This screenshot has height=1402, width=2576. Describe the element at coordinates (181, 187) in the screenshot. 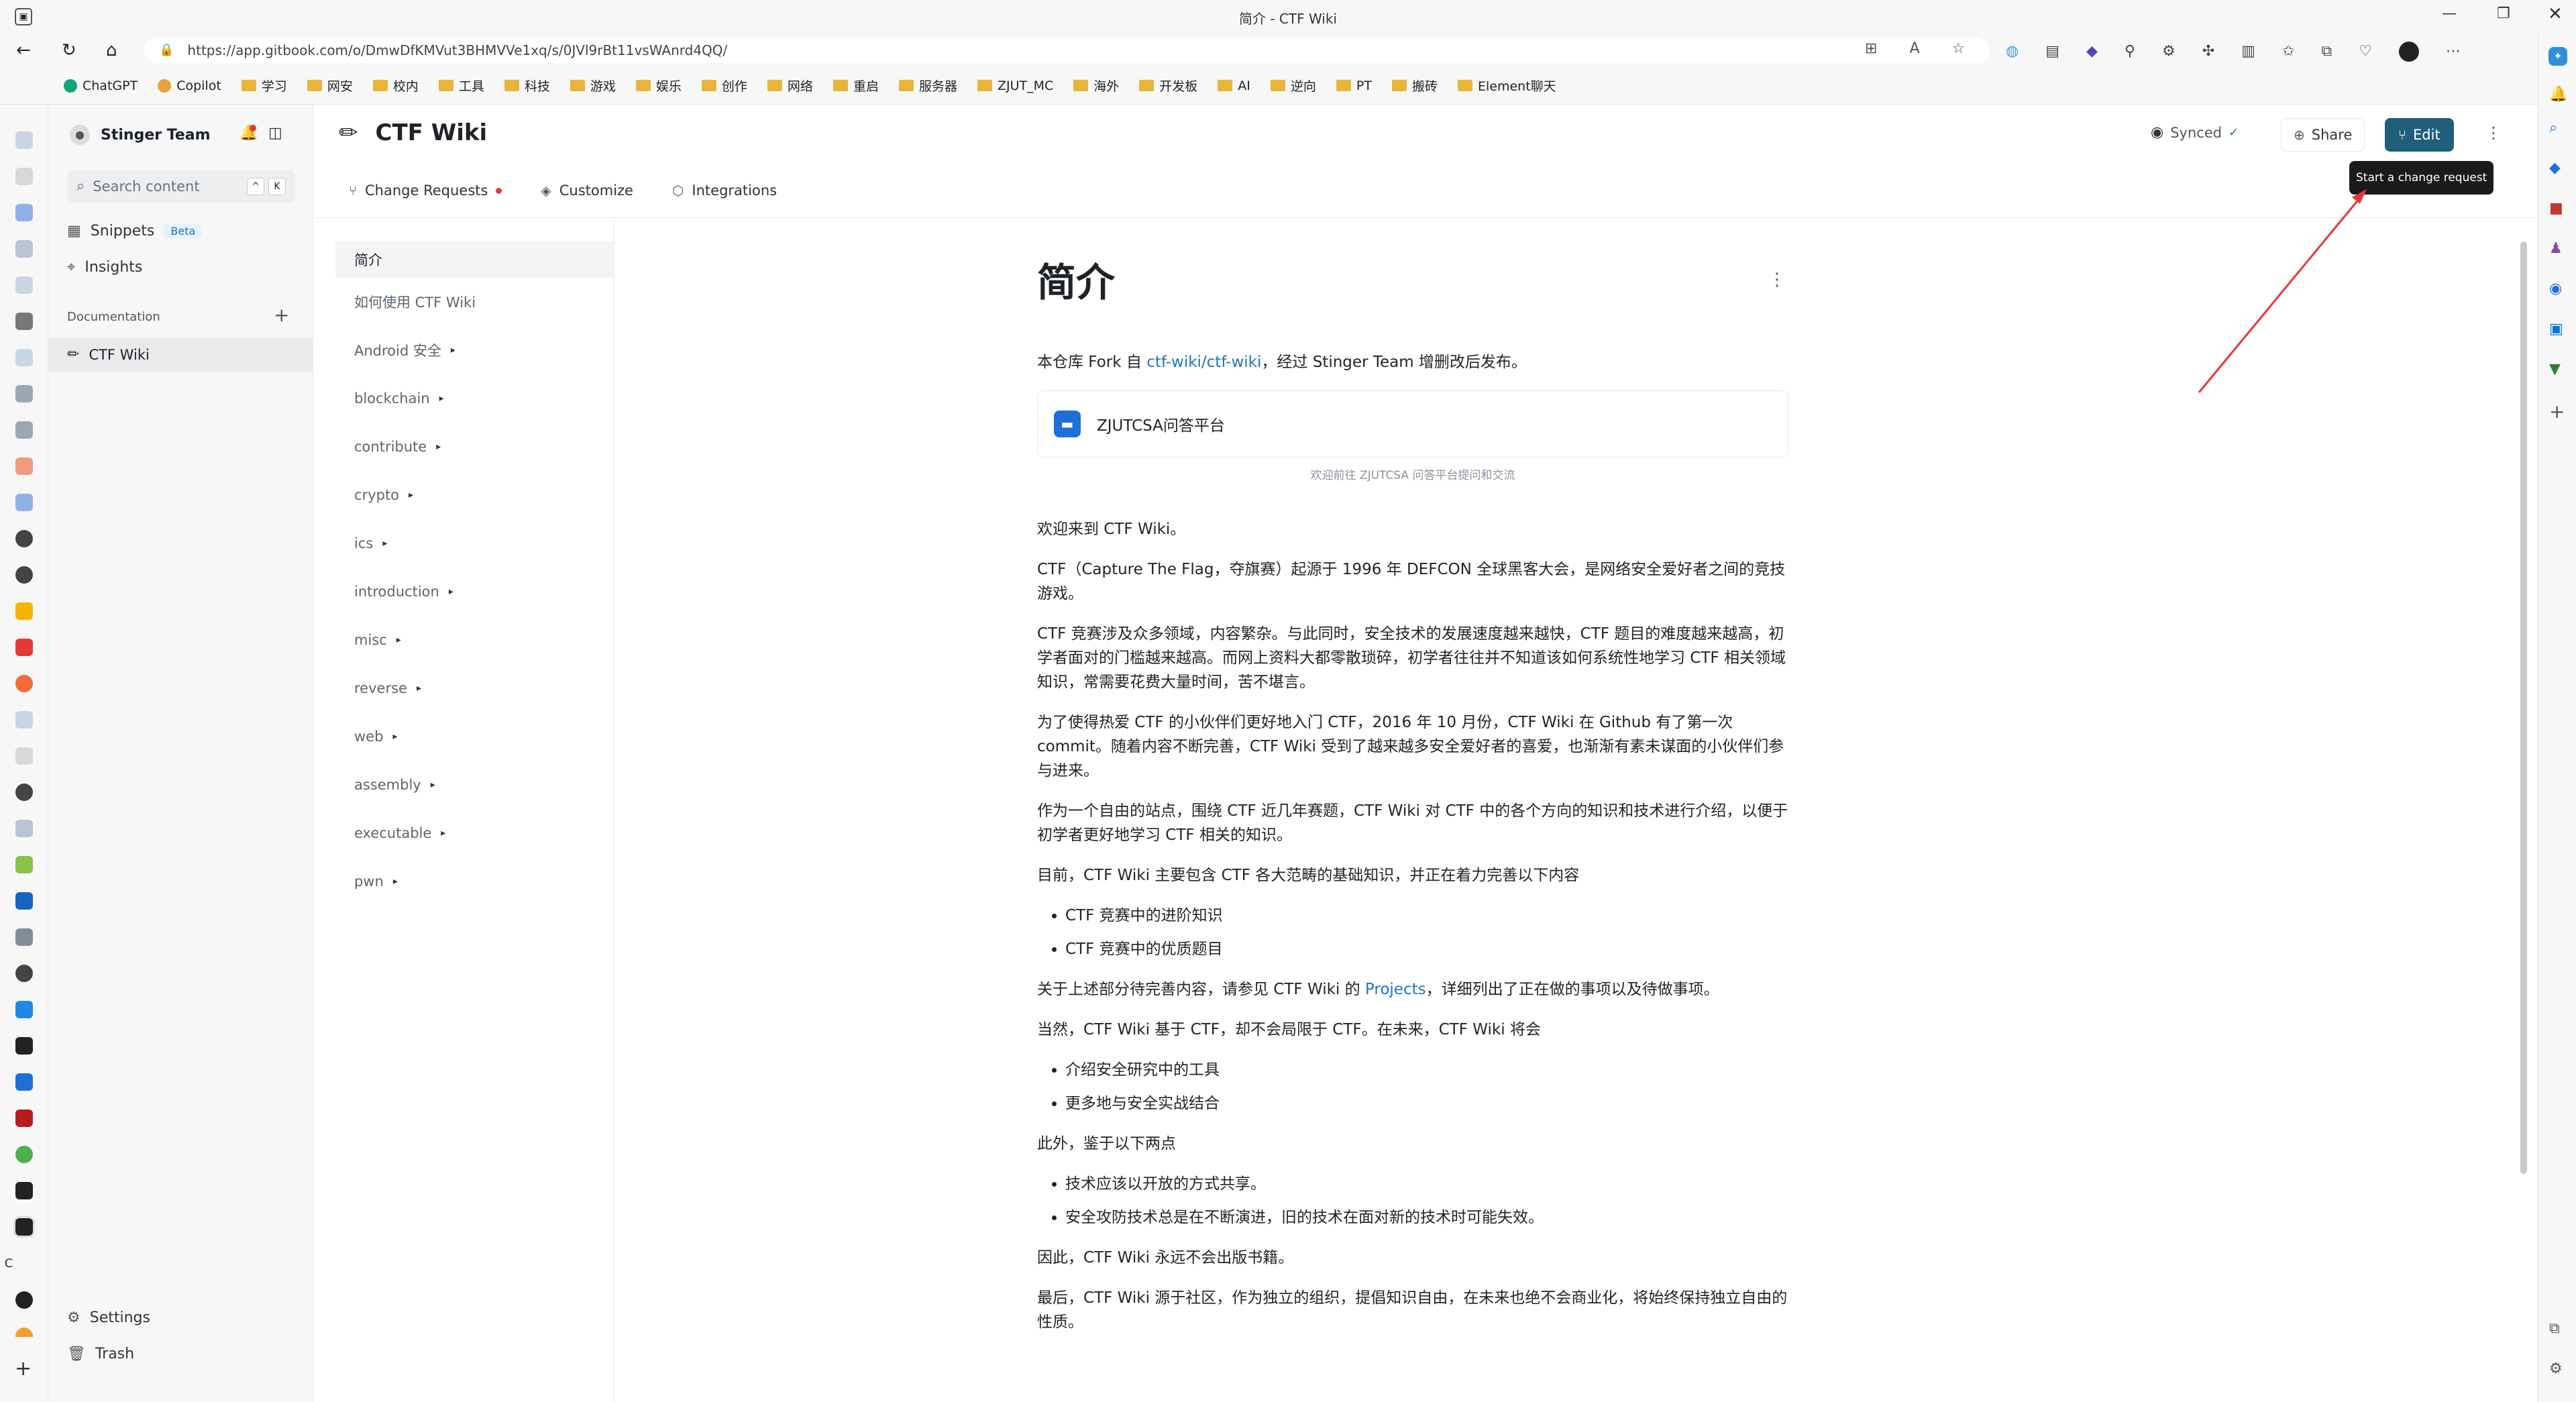

I see `search-input: ⌕ Search content ^ K` at that location.